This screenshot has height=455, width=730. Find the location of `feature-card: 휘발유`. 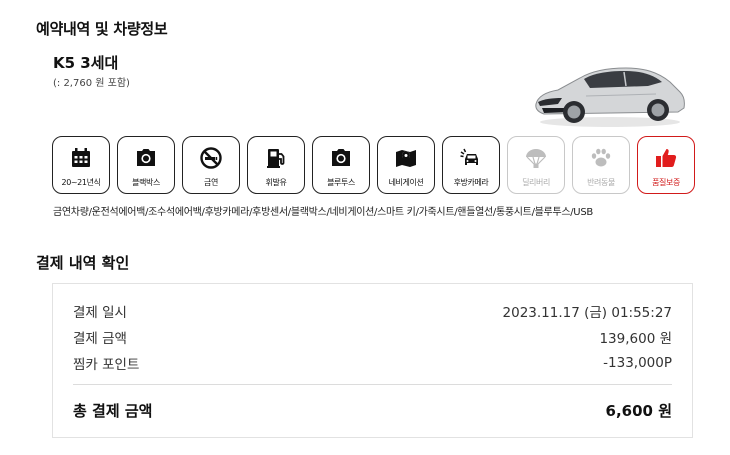

feature-card: 휘발유 is located at coordinates (276, 165).